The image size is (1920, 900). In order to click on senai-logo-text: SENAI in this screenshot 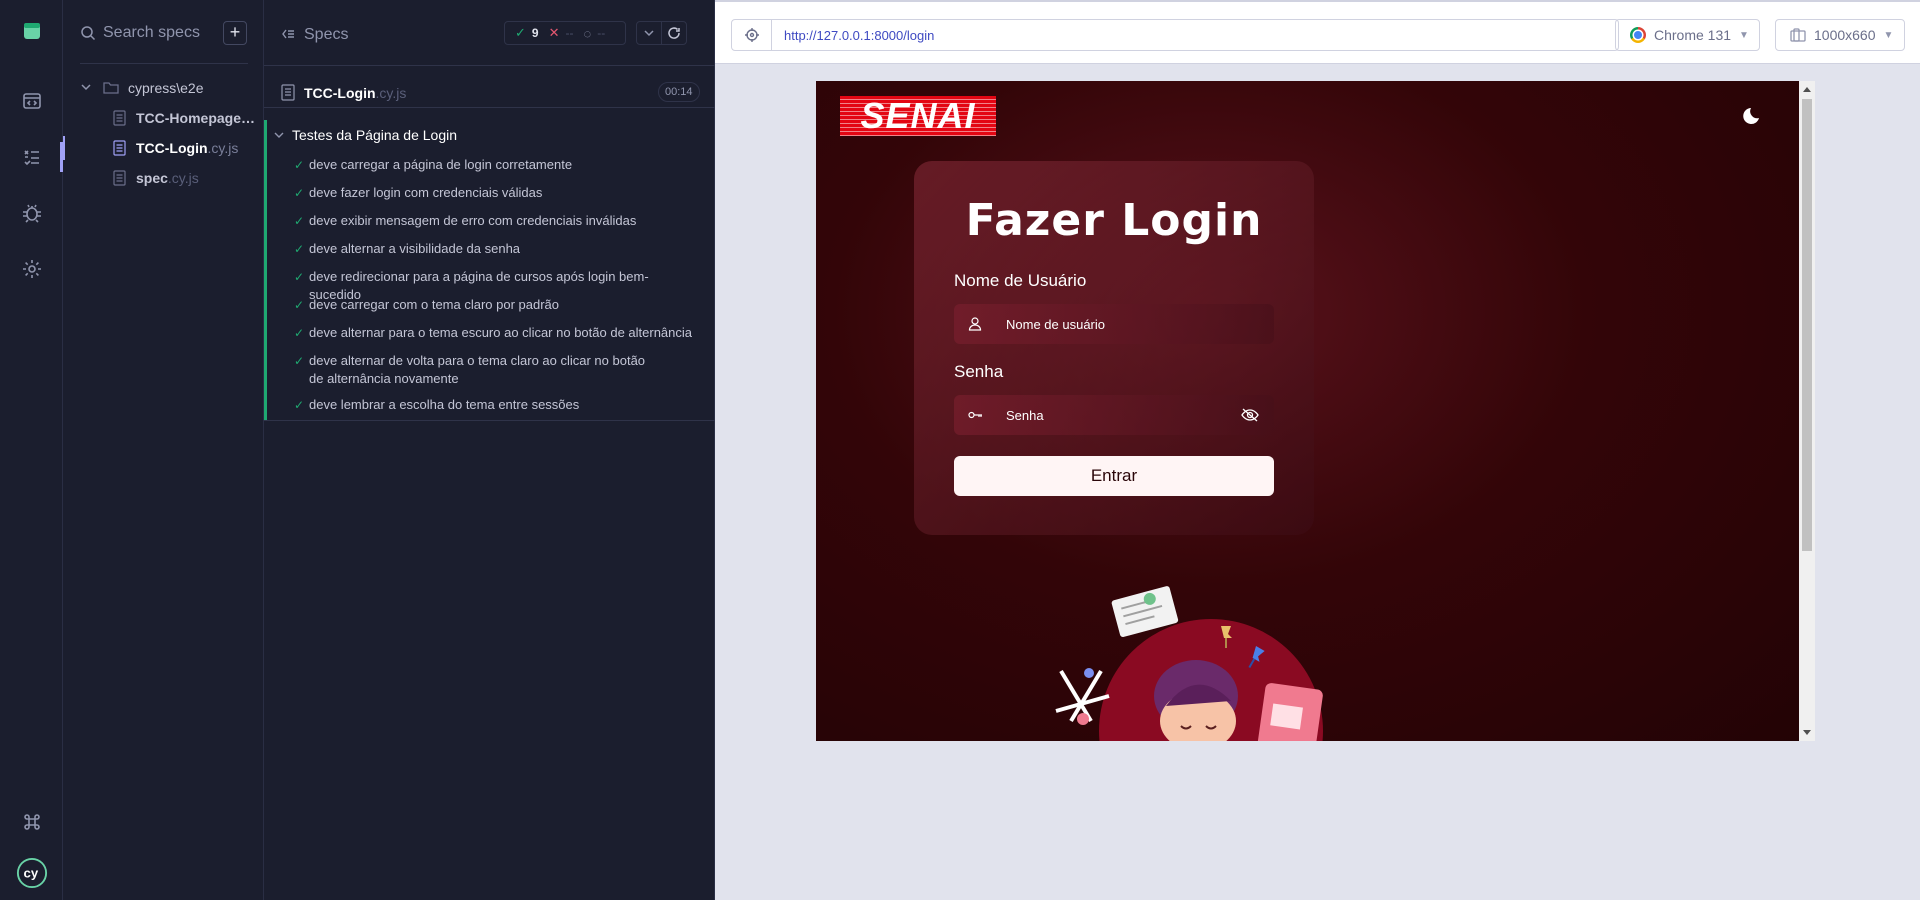, I will do `click(918, 116)`.